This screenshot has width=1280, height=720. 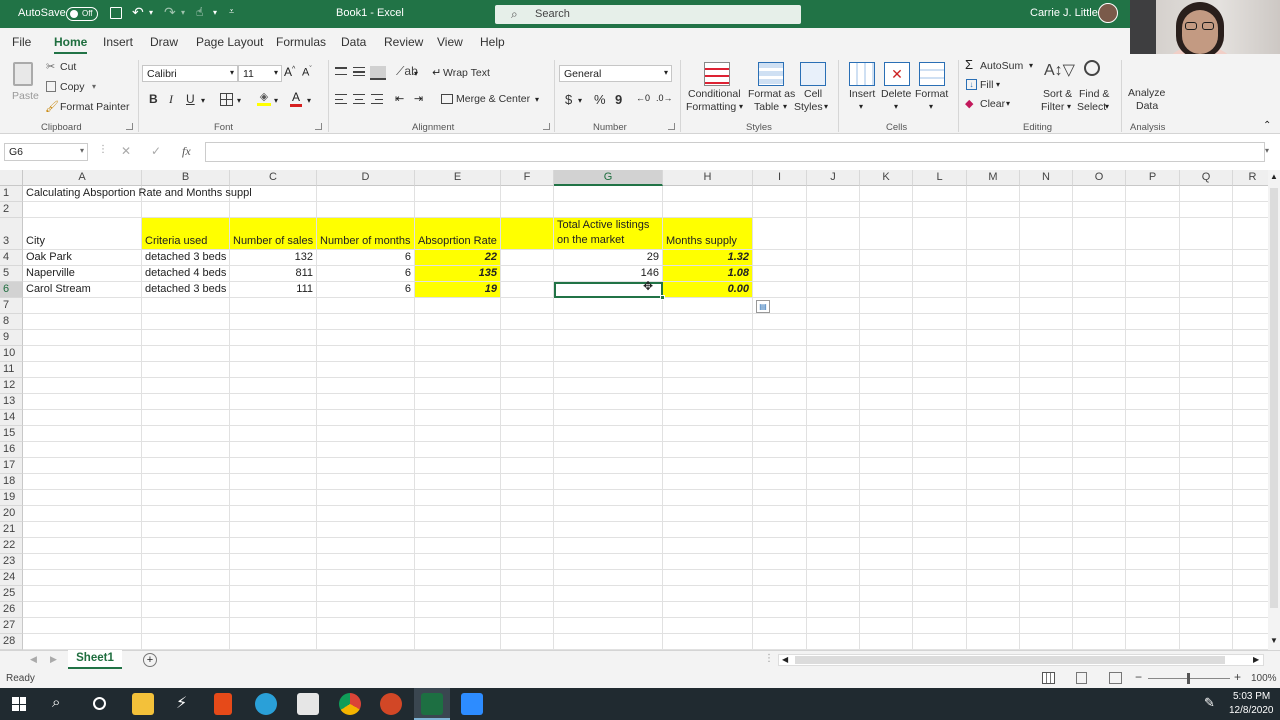 I want to click on row-header-17: 17, so click(x=11, y=466).